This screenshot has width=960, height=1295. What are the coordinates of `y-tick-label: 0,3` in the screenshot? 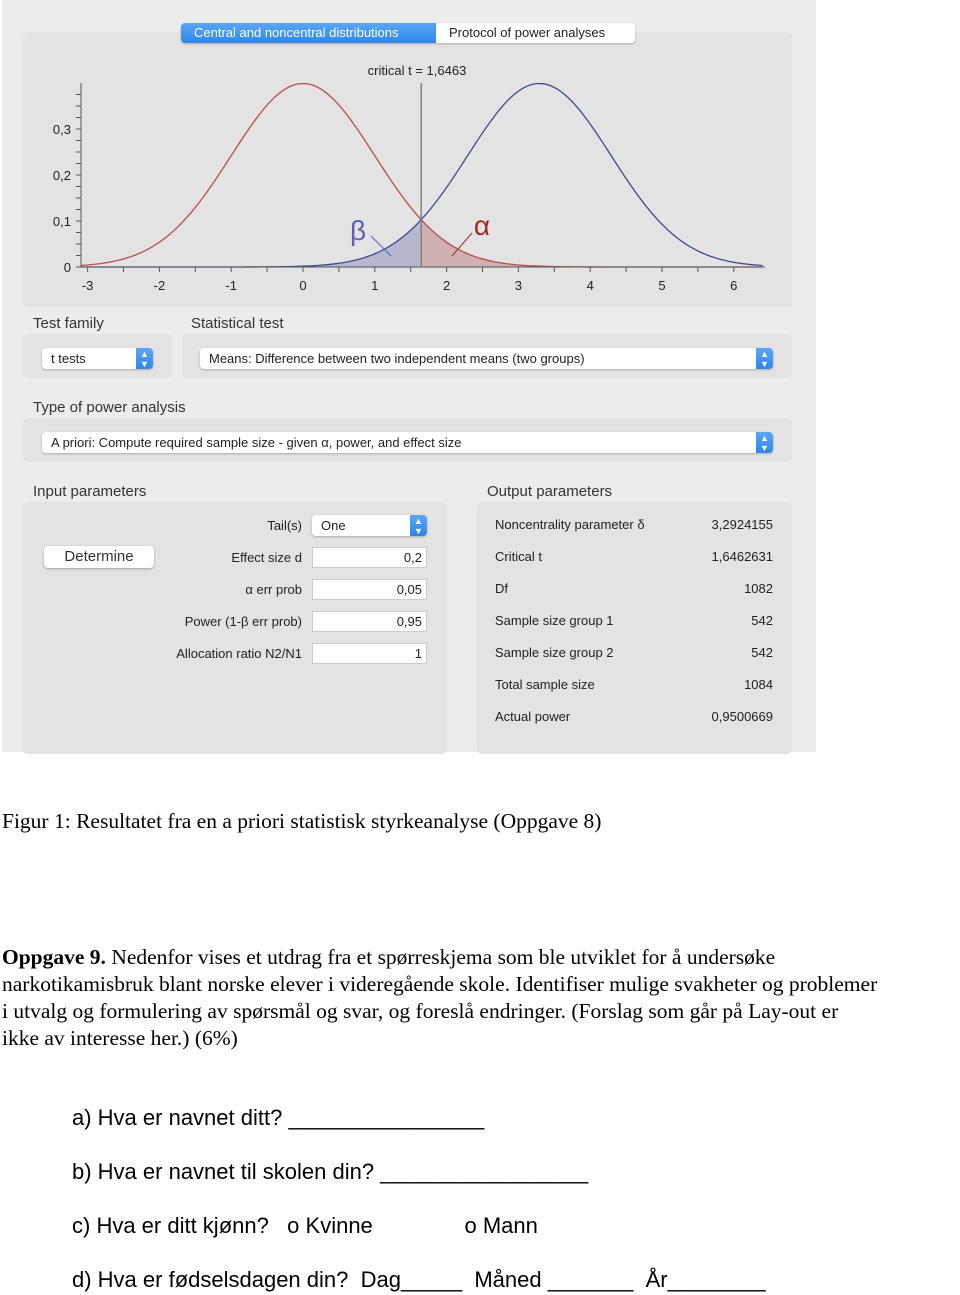 It's located at (62, 129).